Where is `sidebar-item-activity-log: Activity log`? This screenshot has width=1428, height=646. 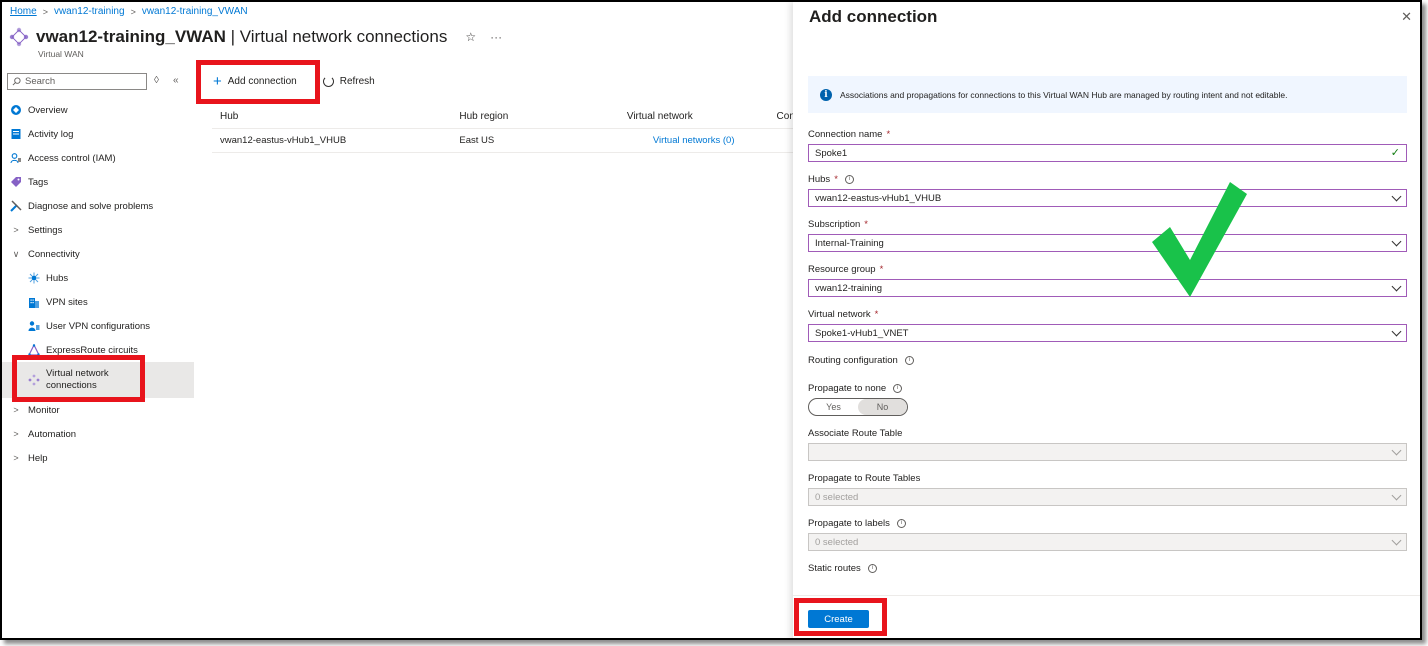 sidebar-item-activity-log: Activity log is located at coordinates (98, 134).